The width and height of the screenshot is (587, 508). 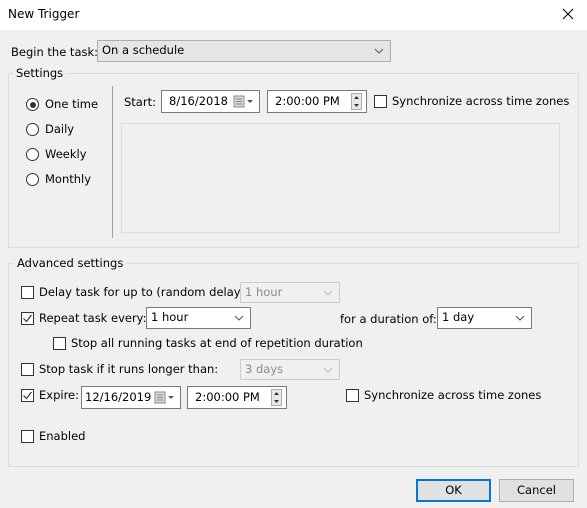 I want to click on sync-checkbox, so click(x=380, y=101).